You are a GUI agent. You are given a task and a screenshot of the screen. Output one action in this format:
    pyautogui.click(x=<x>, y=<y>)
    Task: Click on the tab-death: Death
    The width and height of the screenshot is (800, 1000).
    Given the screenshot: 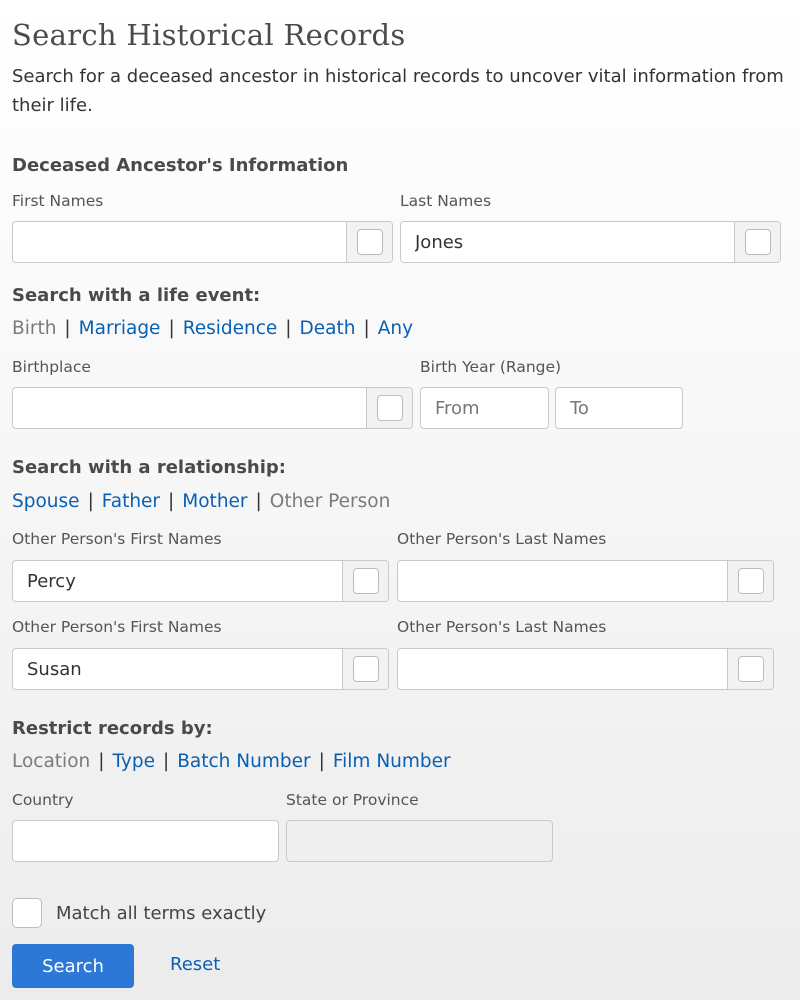 What is the action you would take?
    pyautogui.click(x=328, y=328)
    